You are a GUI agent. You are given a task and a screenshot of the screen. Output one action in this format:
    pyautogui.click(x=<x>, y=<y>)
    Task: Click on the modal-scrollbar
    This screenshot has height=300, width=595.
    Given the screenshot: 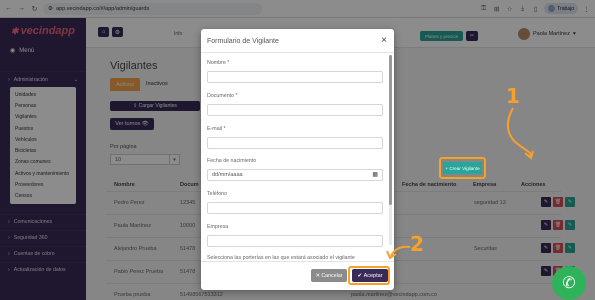 What is the action you would take?
    pyautogui.click(x=390, y=150)
    